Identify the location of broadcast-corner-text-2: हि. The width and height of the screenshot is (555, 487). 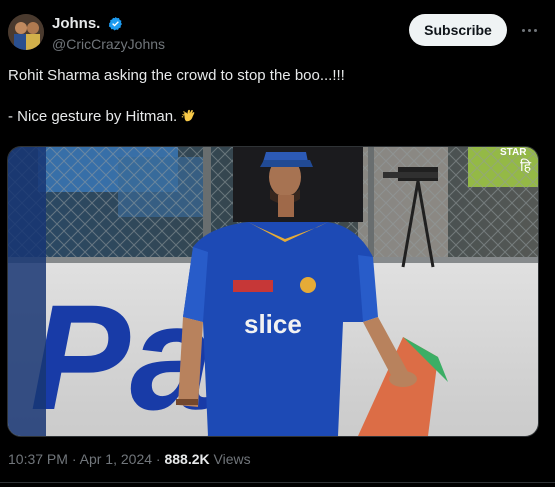
(526, 166).